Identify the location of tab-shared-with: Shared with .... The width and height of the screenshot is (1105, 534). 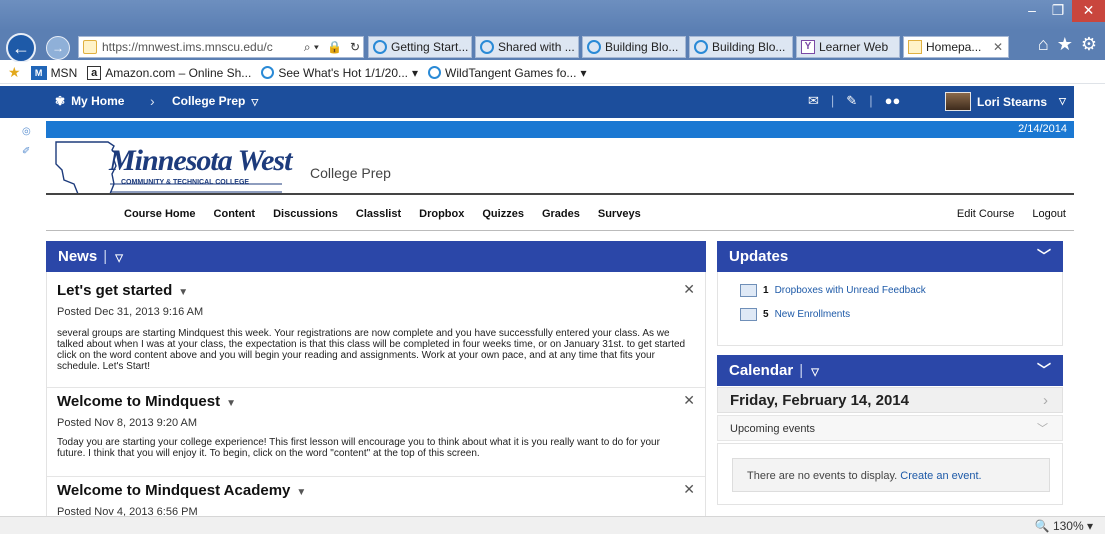
(527, 47).